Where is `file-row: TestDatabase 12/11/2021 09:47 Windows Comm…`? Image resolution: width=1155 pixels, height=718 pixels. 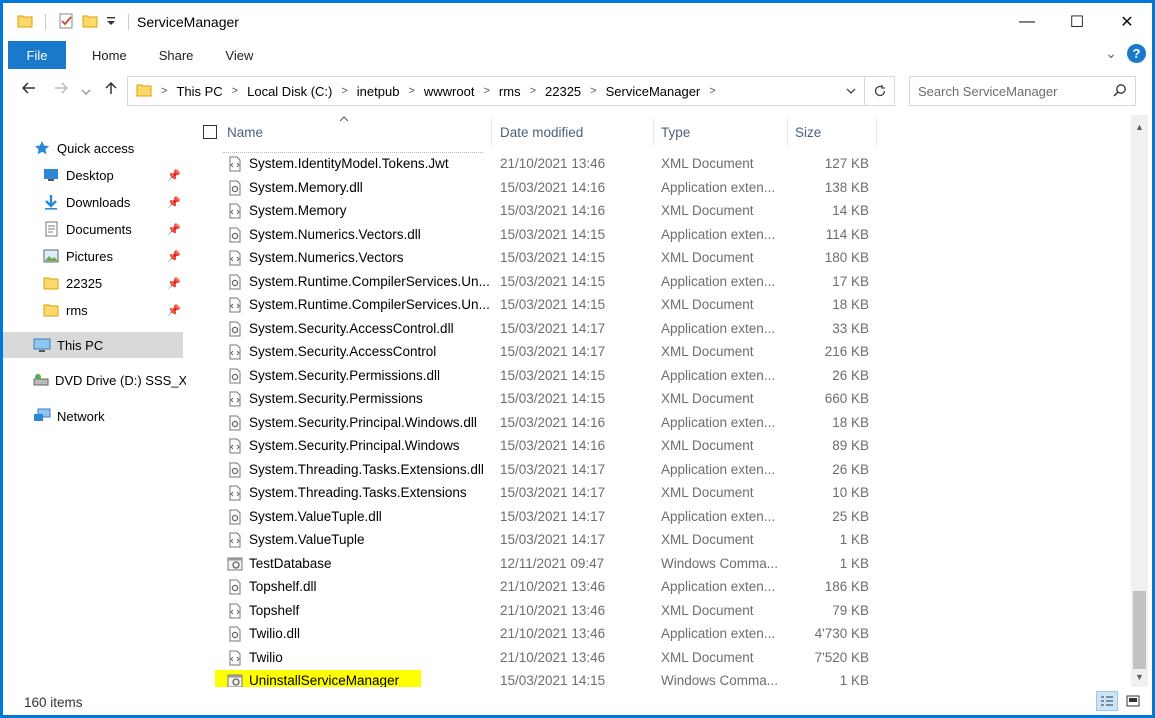 file-row: TestDatabase 12/11/2021 09:47 Windows Comm… is located at coordinates (672, 564).